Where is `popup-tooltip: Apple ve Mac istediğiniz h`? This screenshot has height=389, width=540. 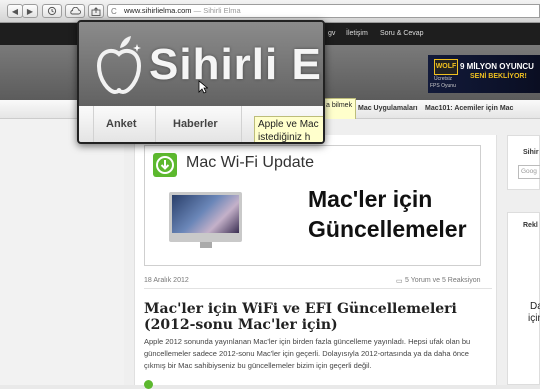 popup-tooltip: Apple ve Mac istediğiniz h is located at coordinates (288, 129).